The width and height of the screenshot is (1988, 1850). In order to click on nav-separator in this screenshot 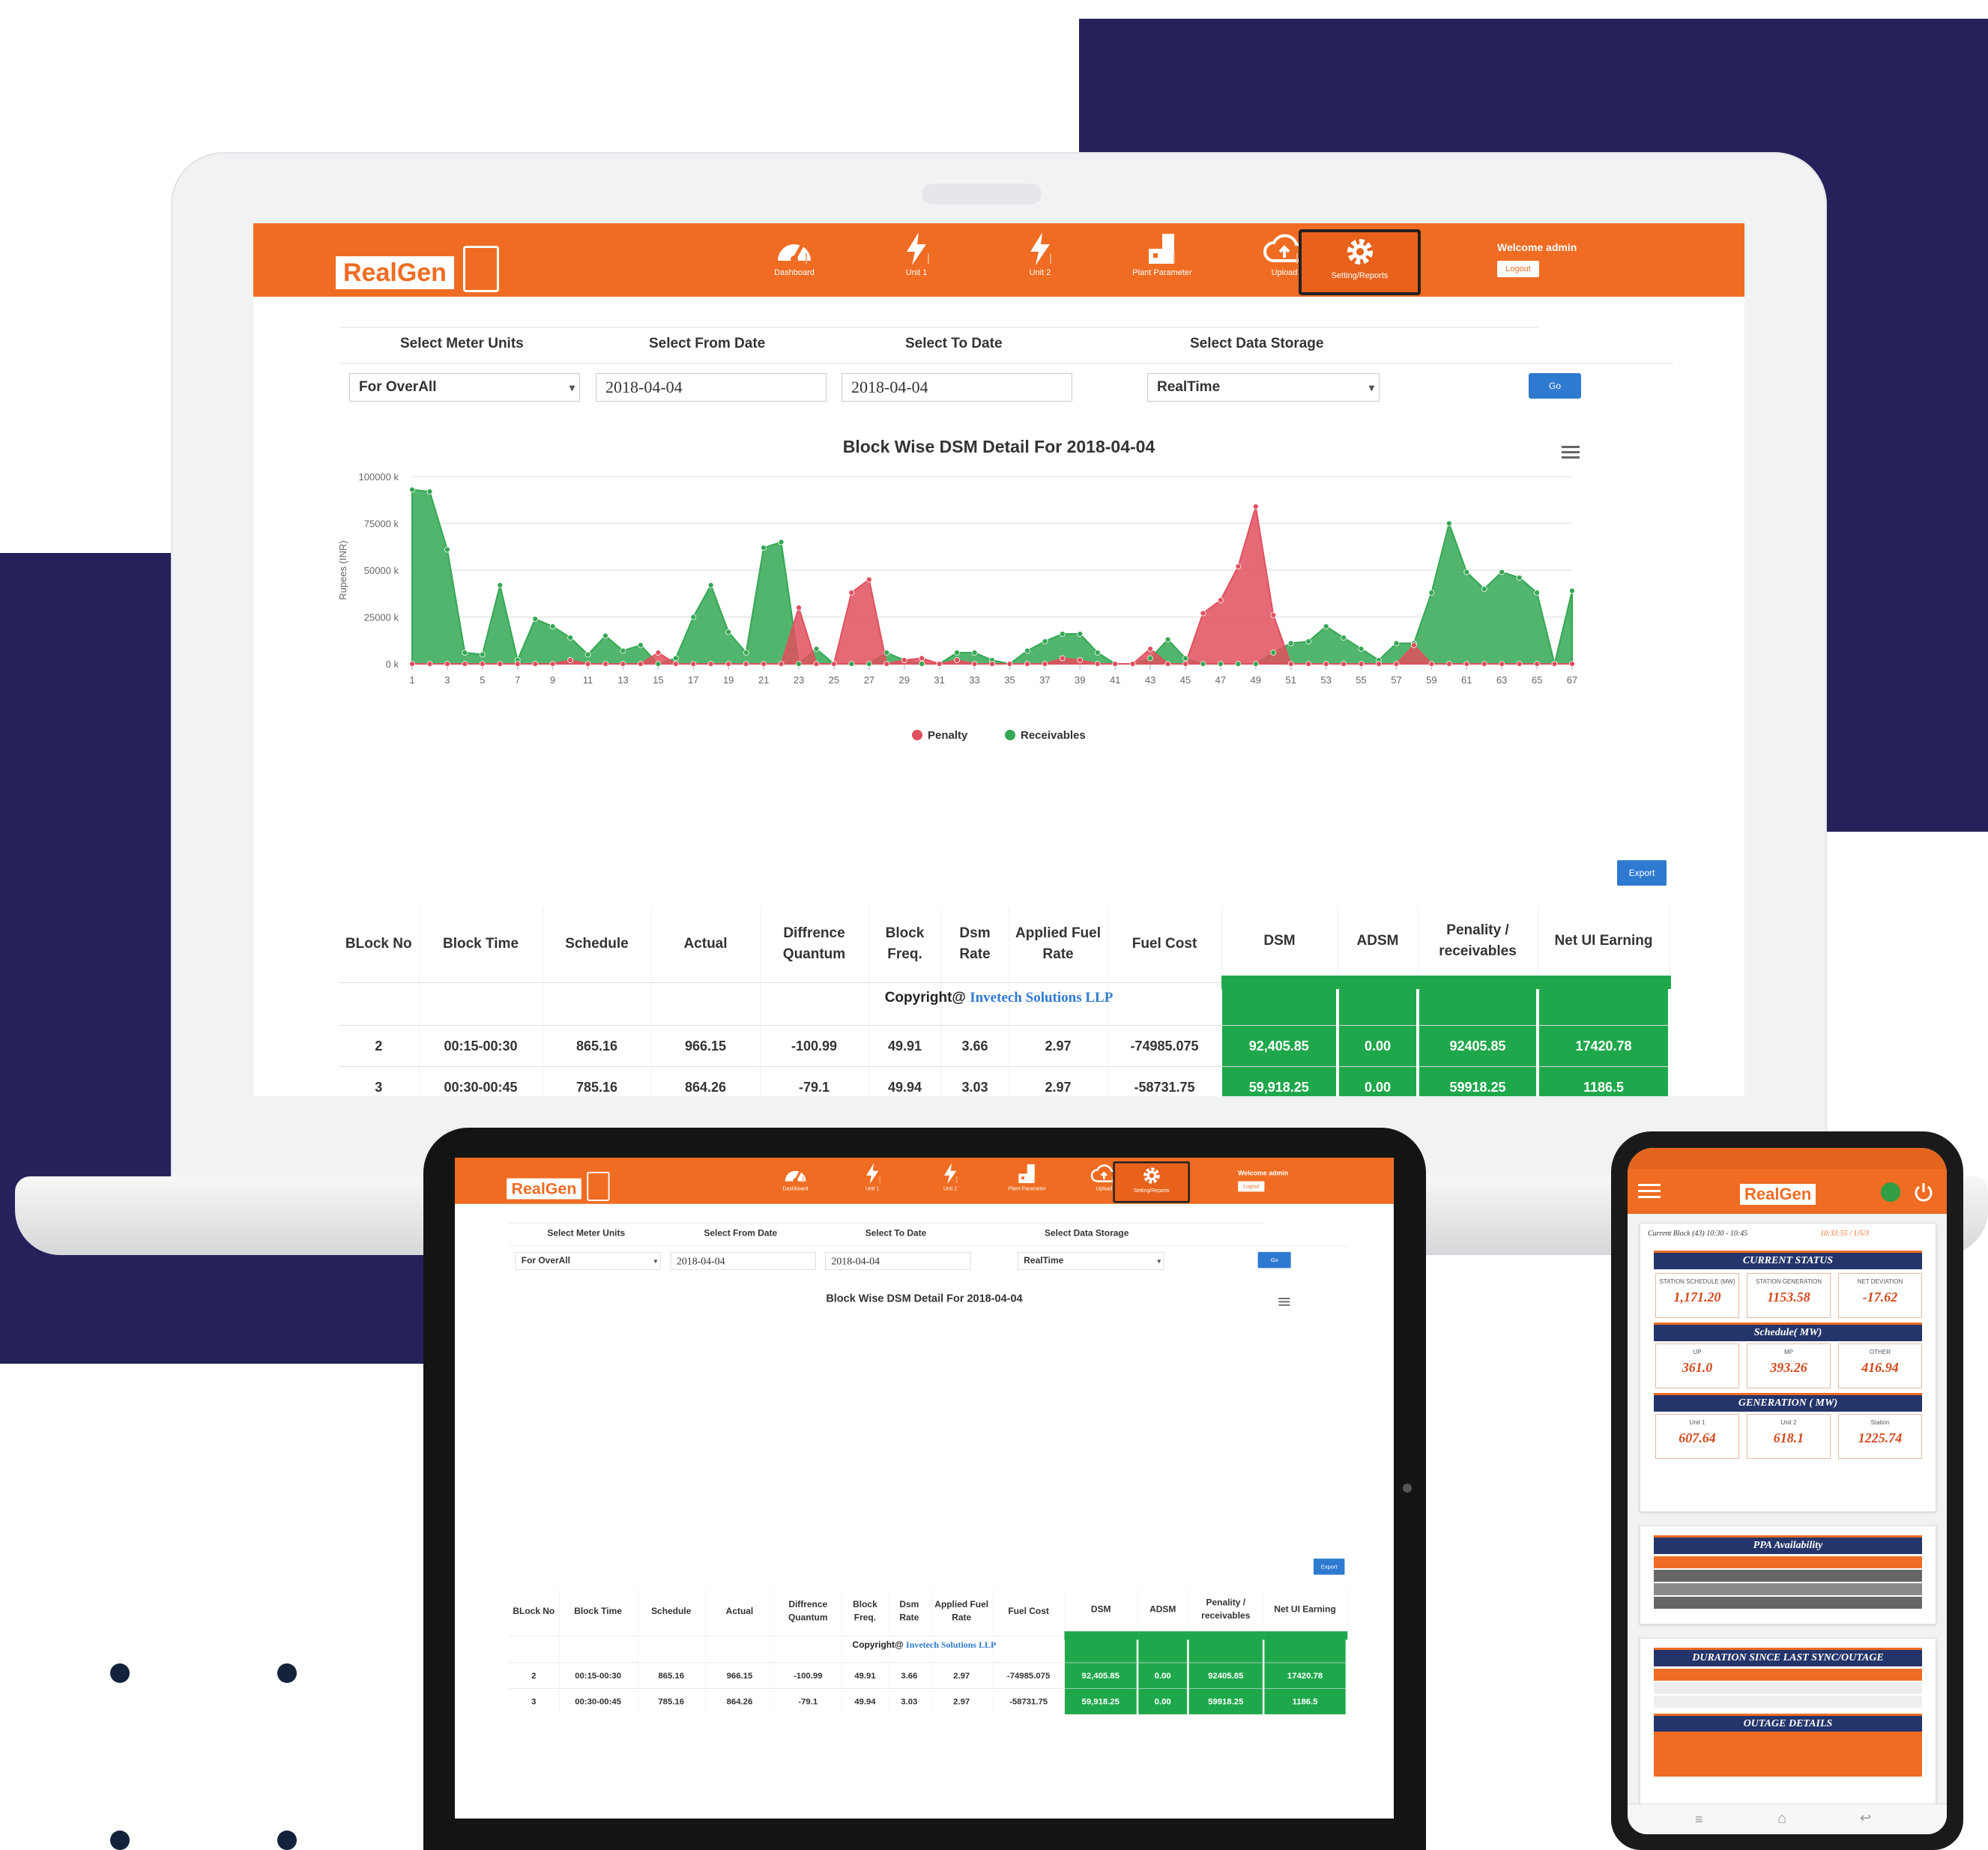, I will do `click(957, 1179)`.